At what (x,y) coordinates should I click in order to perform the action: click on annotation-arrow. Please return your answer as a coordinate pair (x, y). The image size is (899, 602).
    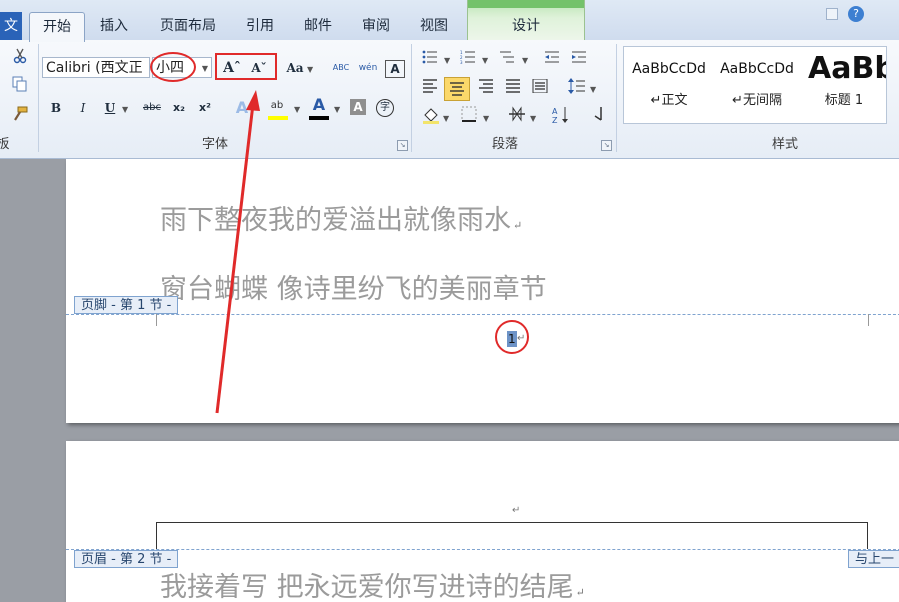
    Looking at the image, I should click on (237, 252).